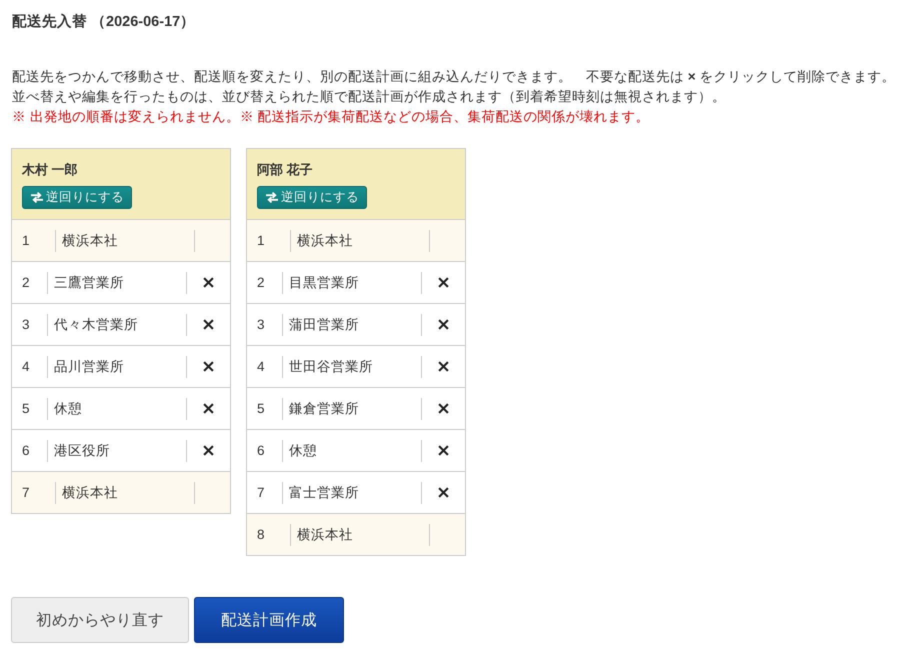 Image resolution: width=905 pixels, height=649 pixels. Describe the element at coordinates (100, 620) in the screenshot. I see `reset-button: 初めからやり直す` at that location.